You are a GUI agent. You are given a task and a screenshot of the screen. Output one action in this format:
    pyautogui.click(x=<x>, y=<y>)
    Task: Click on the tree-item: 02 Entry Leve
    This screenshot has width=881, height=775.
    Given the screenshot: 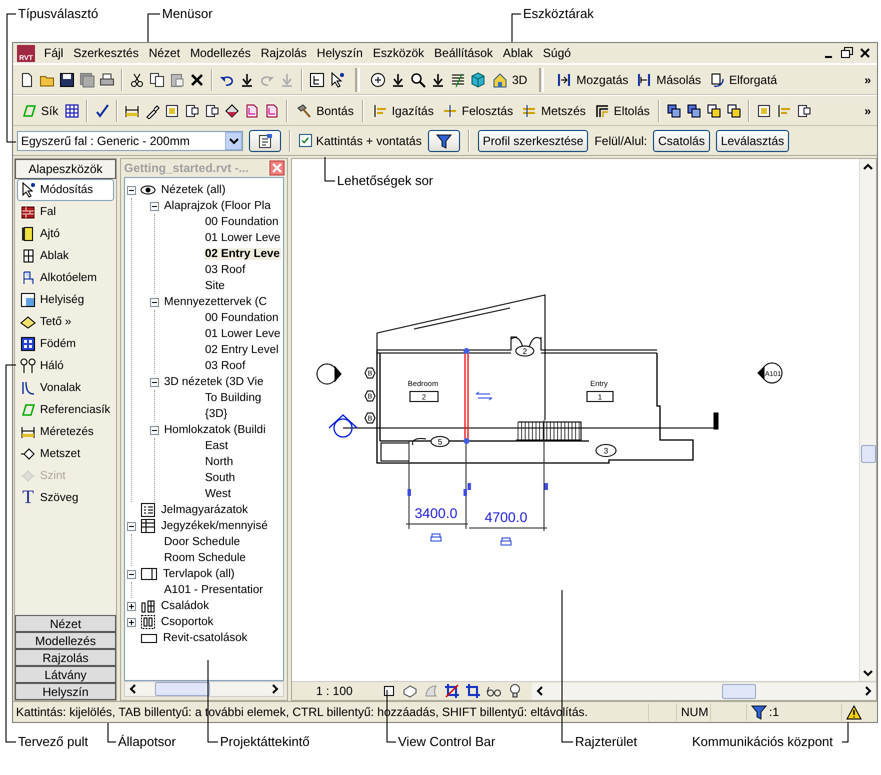 What is the action you would take?
    pyautogui.click(x=242, y=254)
    